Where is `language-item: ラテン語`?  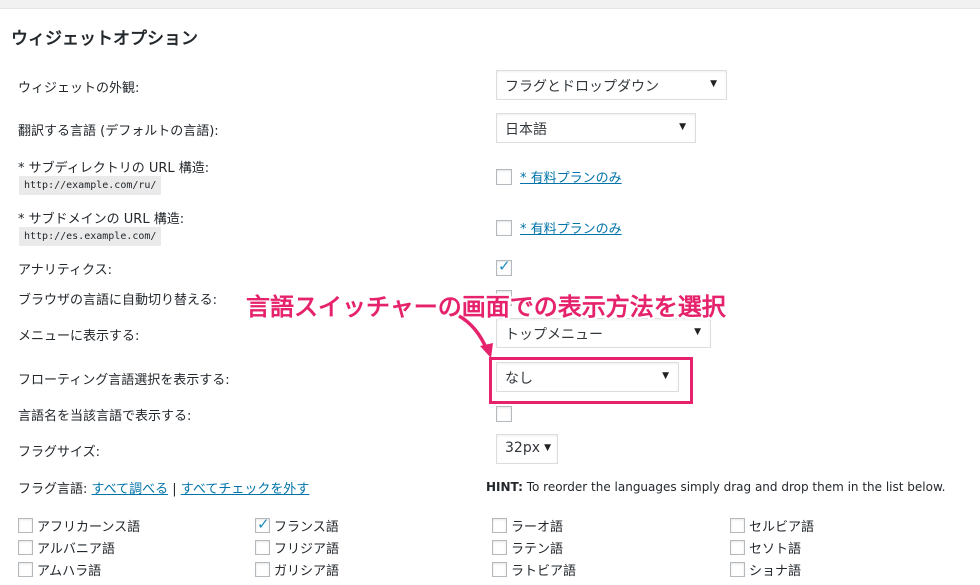 language-item: ラテン語 is located at coordinates (527, 547).